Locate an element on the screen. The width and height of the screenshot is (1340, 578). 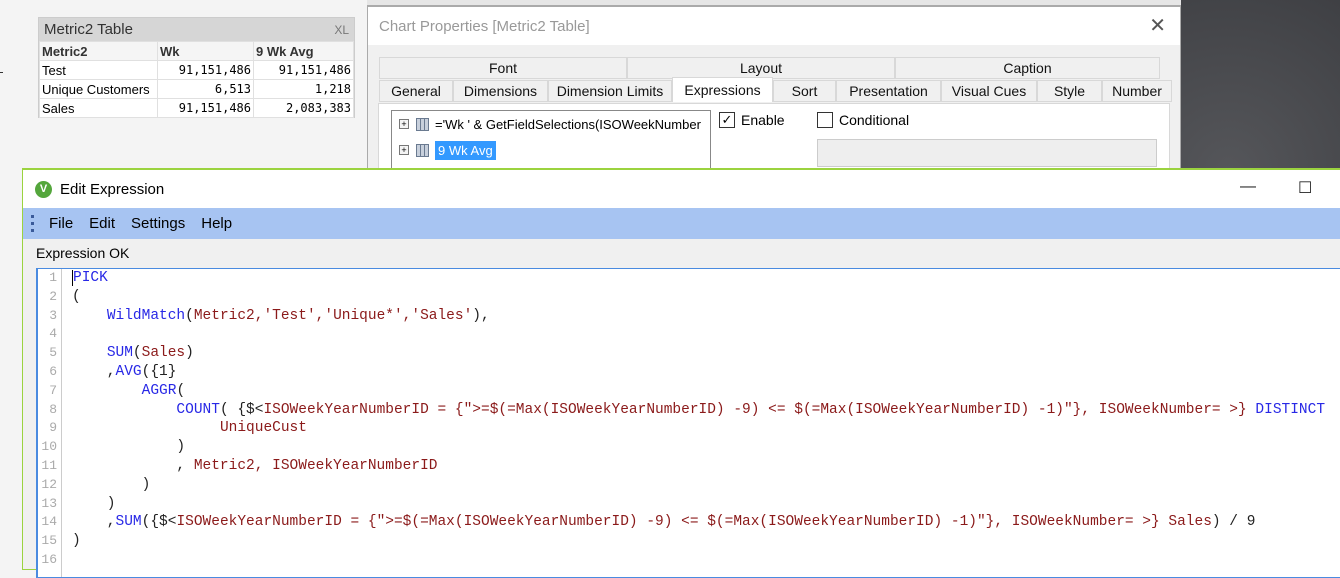
menu-help: Help is located at coordinates (219, 223).